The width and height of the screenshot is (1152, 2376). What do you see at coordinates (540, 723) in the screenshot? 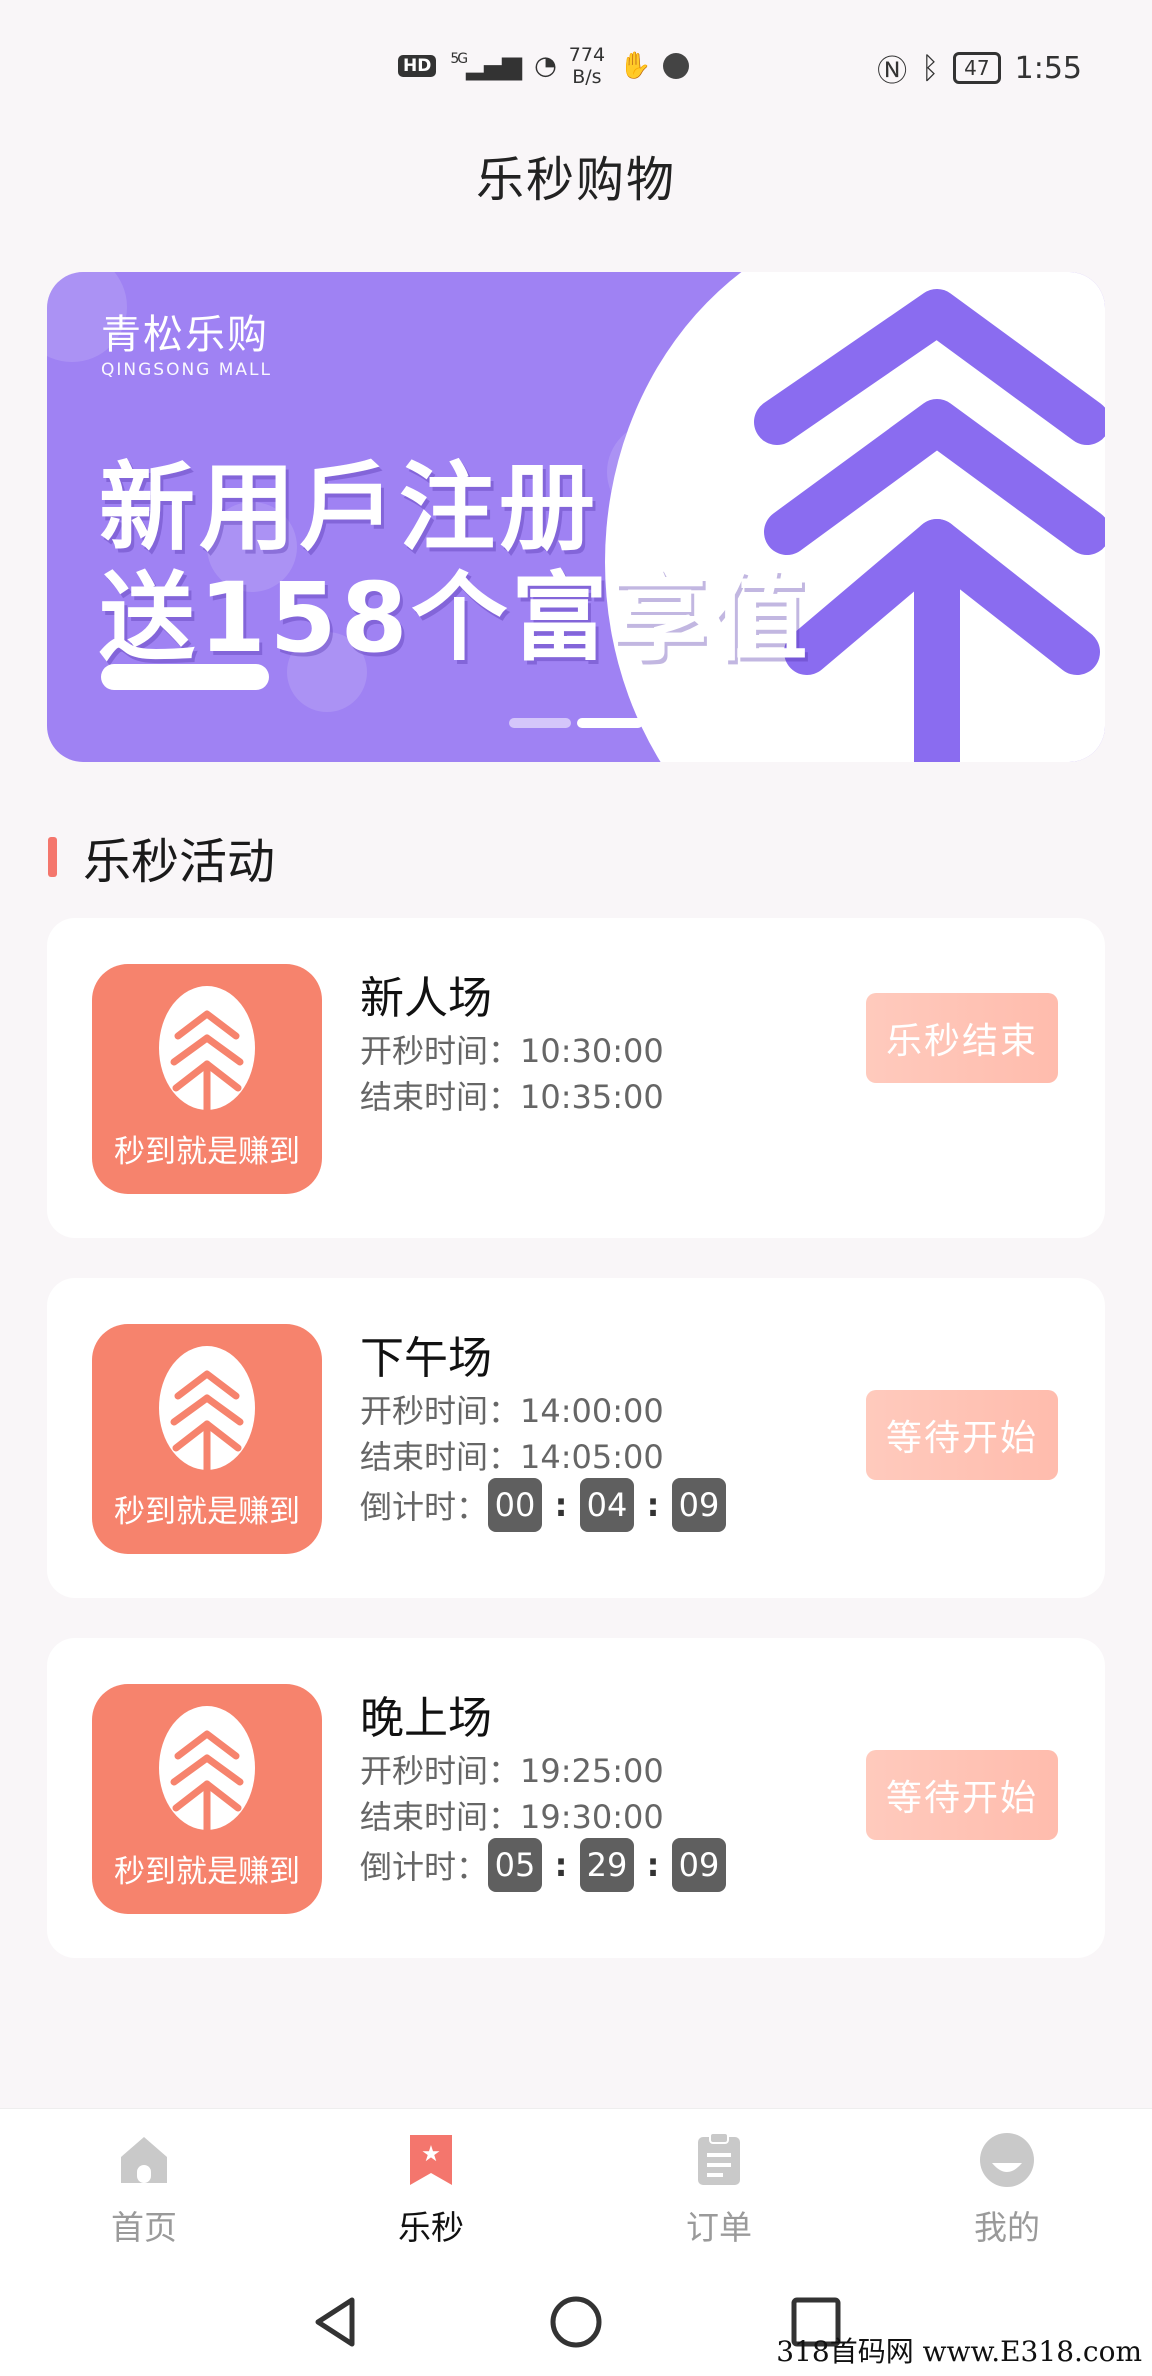
I see `carousel-dot` at bounding box center [540, 723].